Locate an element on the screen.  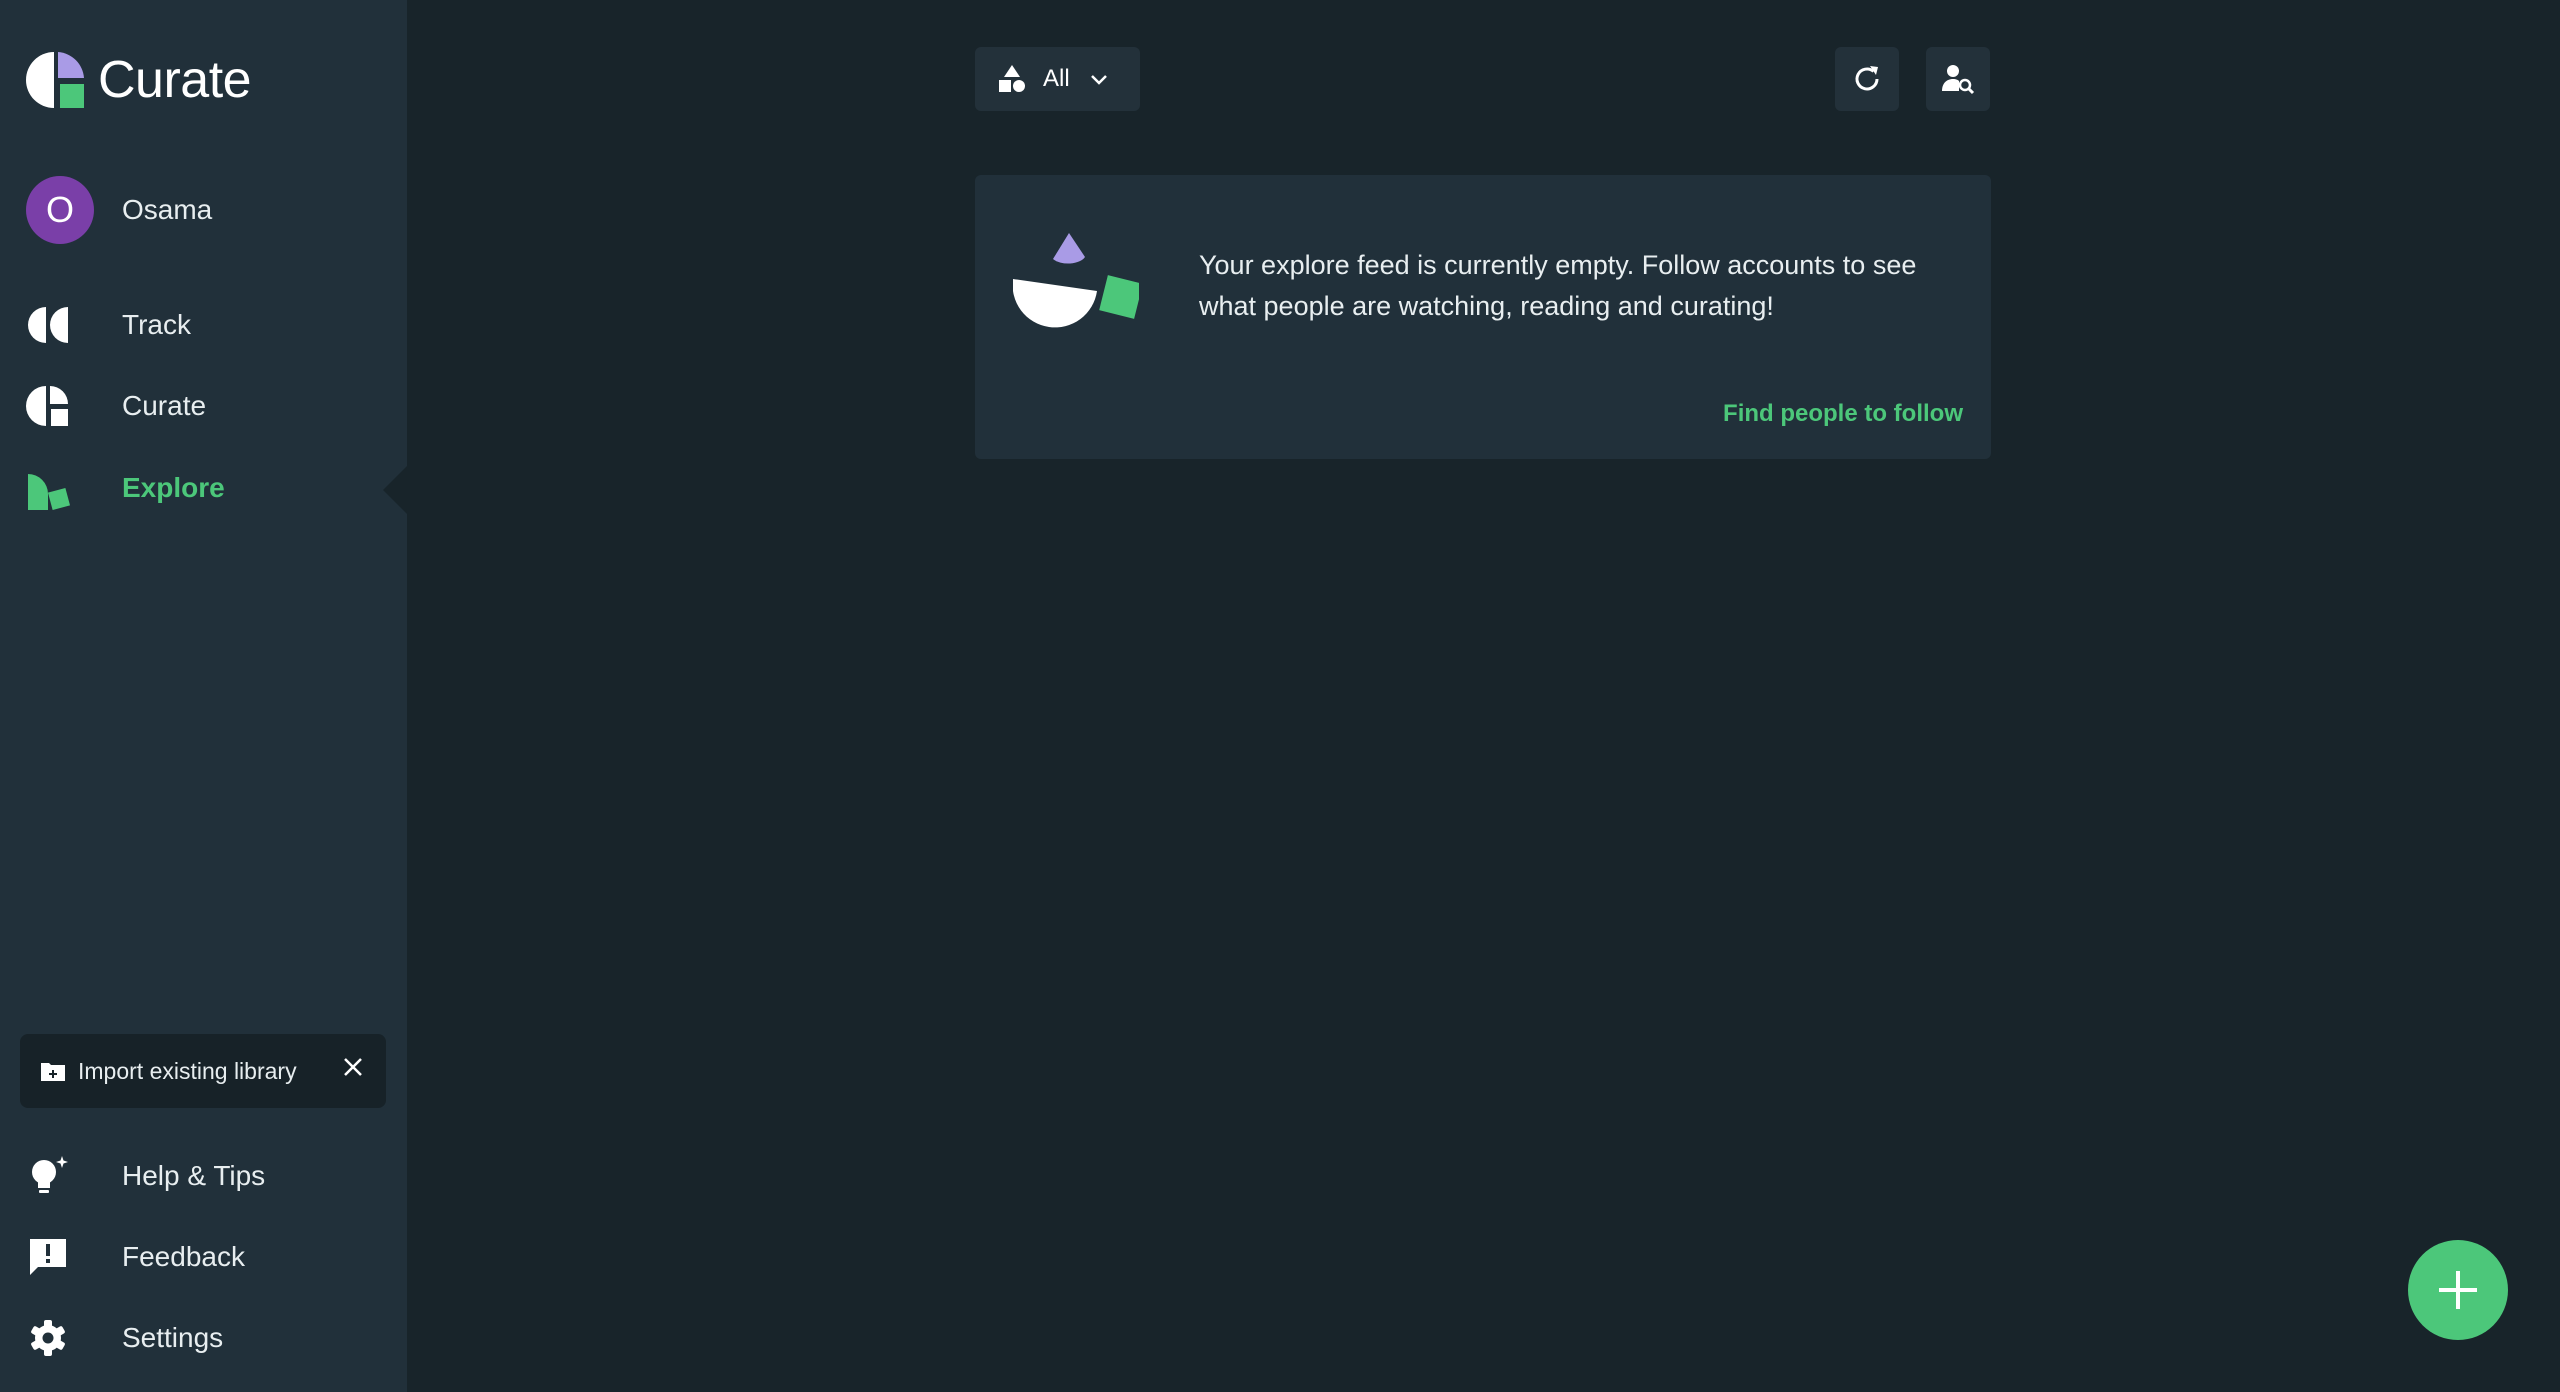
nav-item-track: Track is located at coordinates (108, 325).